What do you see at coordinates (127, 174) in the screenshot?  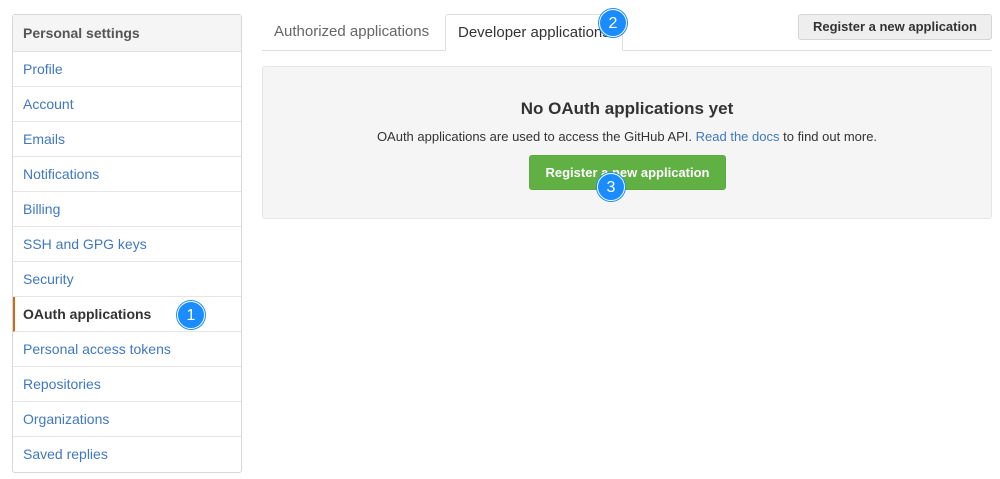 I see `sidebar-item-notifications: Notifications` at bounding box center [127, 174].